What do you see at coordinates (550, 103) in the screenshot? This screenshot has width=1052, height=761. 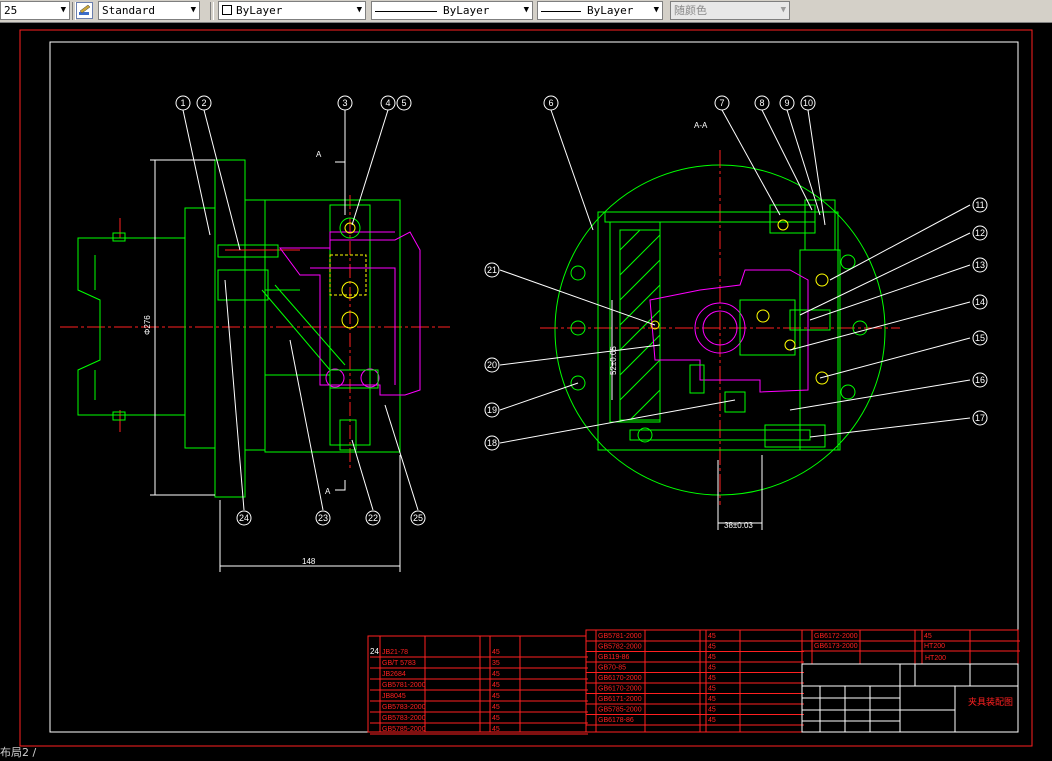 I see `balloon-label: 6` at bounding box center [550, 103].